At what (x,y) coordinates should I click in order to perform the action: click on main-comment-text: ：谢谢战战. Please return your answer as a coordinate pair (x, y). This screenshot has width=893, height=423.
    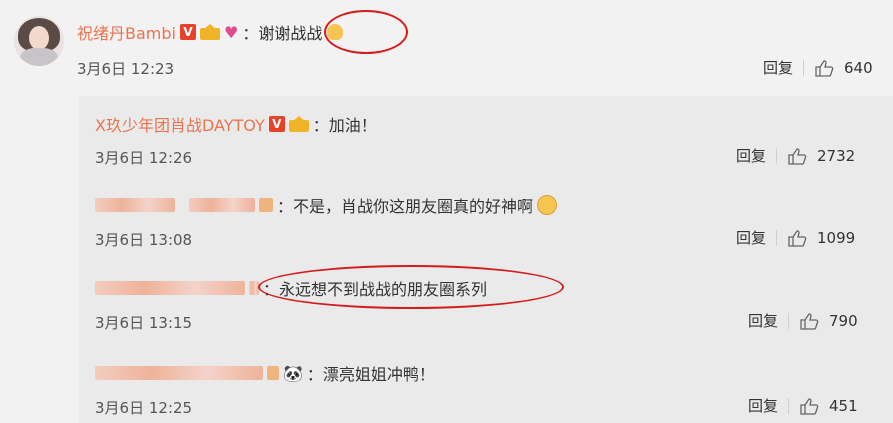
    Looking at the image, I should click on (282, 33).